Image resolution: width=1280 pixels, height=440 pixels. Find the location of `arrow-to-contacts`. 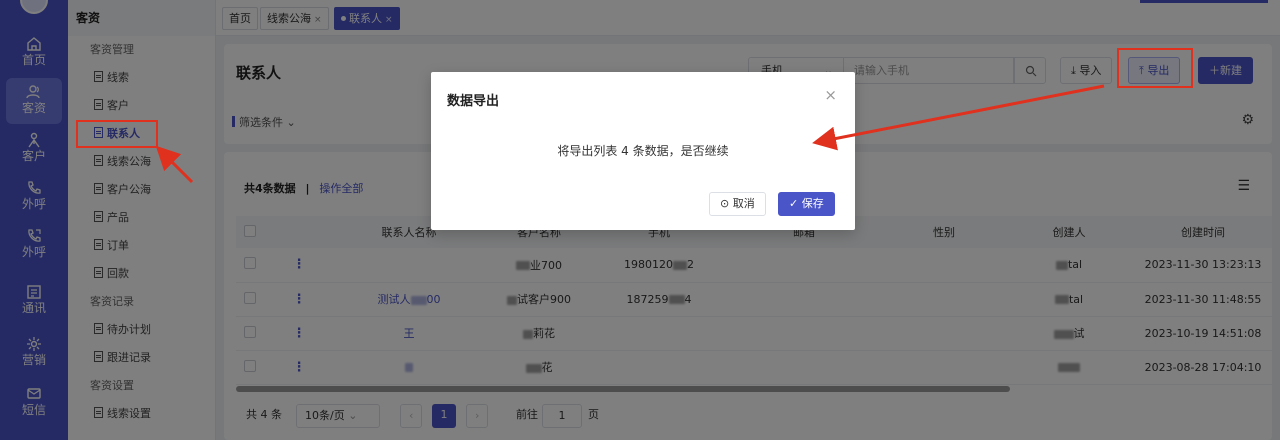

arrow-to-contacts is located at coordinates (174, 164).